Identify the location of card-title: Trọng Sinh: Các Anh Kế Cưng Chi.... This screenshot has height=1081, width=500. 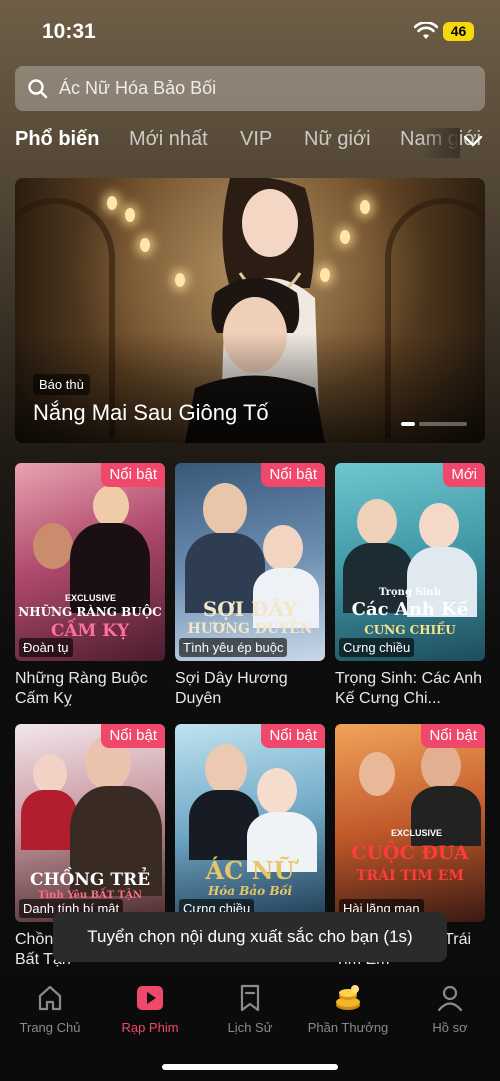
(409, 688).